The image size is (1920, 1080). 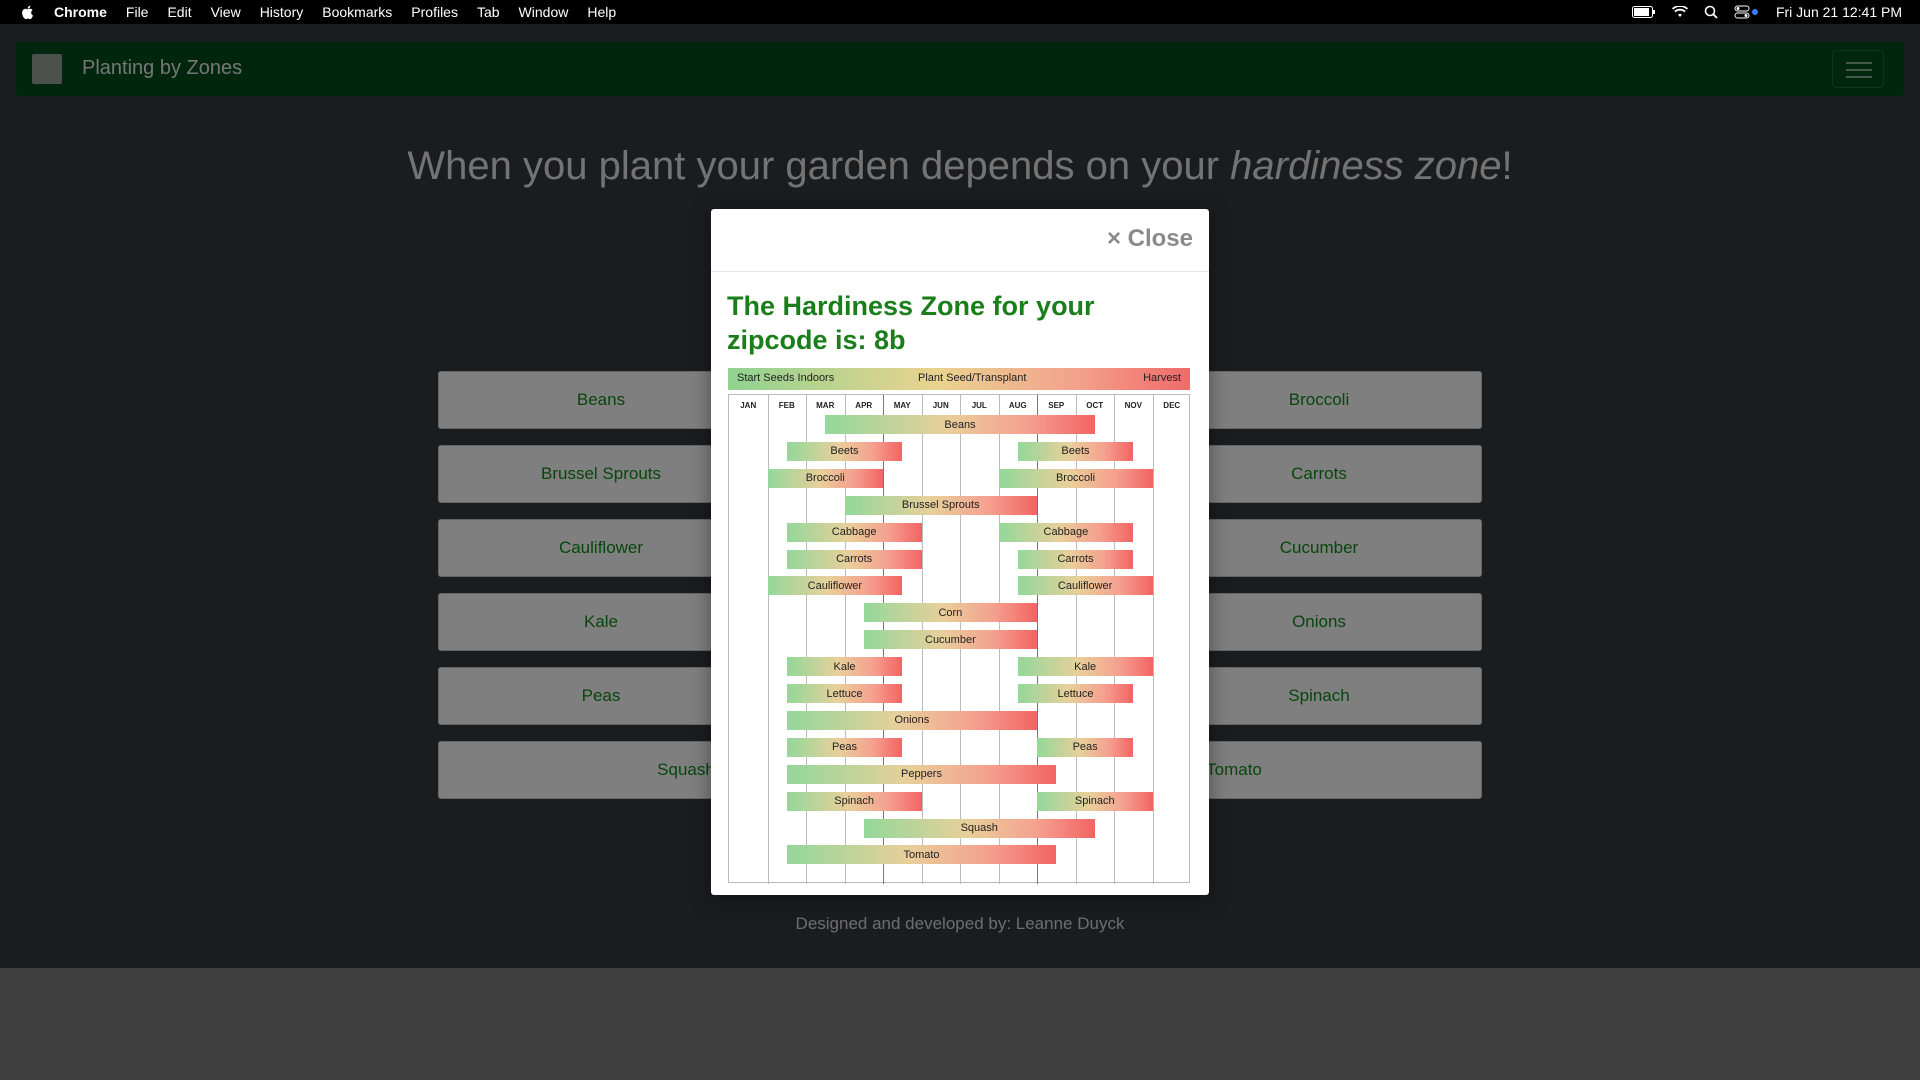 I want to click on menu-tab: Tab, so click(x=488, y=12).